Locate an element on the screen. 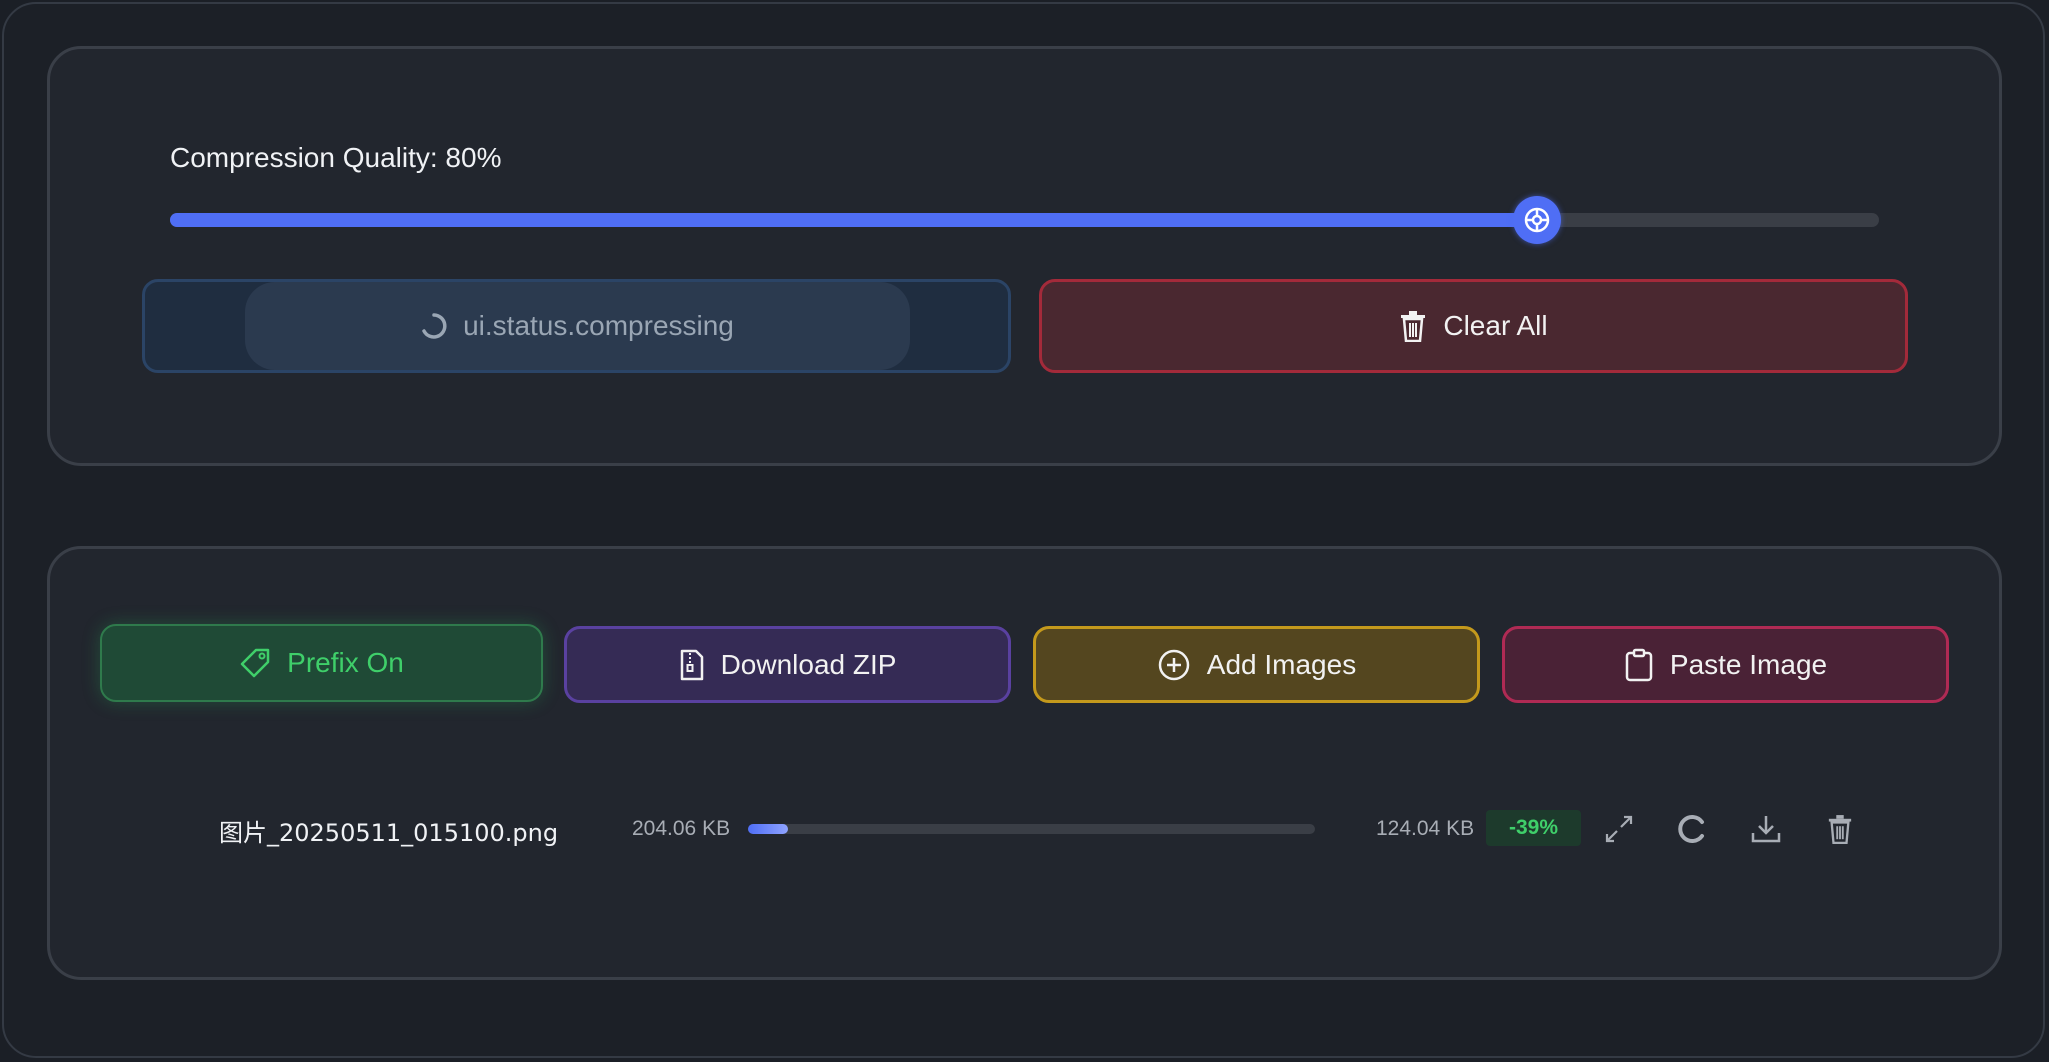 The width and height of the screenshot is (2049, 1062). paste-image-label: Paste Image is located at coordinates (1748, 664).